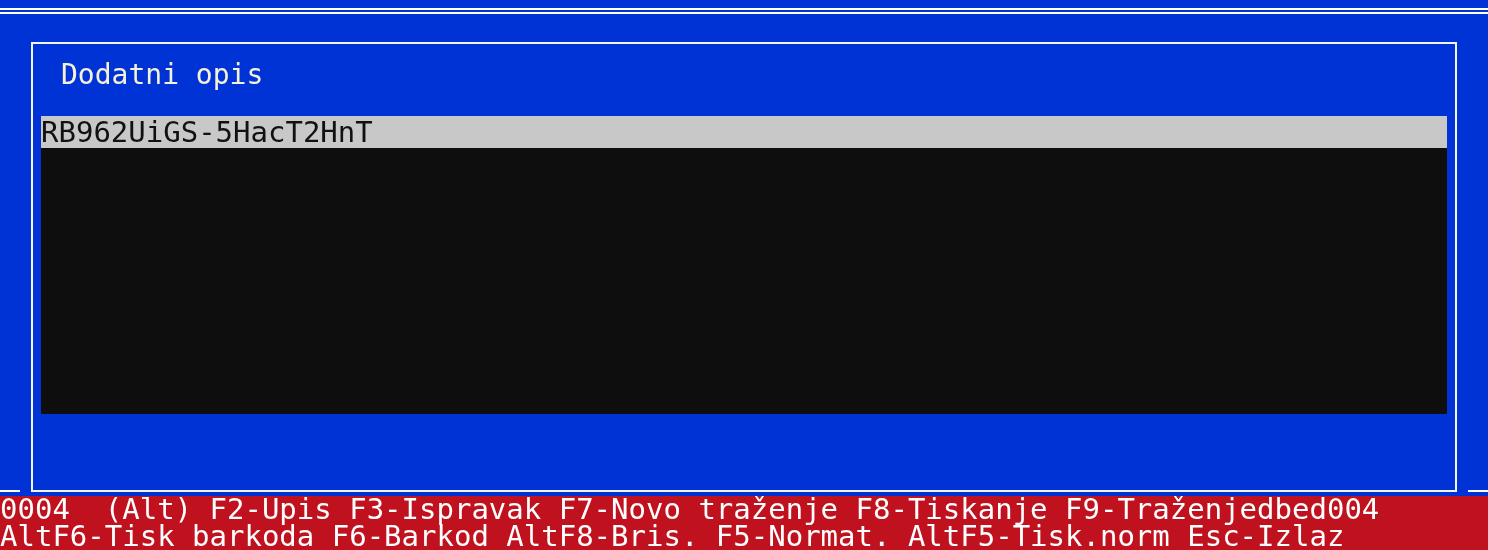 The height and width of the screenshot is (550, 1488). What do you see at coordinates (690, 509) in the screenshot?
I see `shortcut-line: 0004 (Alt) F2-Upis F3-Ispravak F7-Novo traženje F8-Tiskanje F9-Traženjedbed004` at bounding box center [690, 509].